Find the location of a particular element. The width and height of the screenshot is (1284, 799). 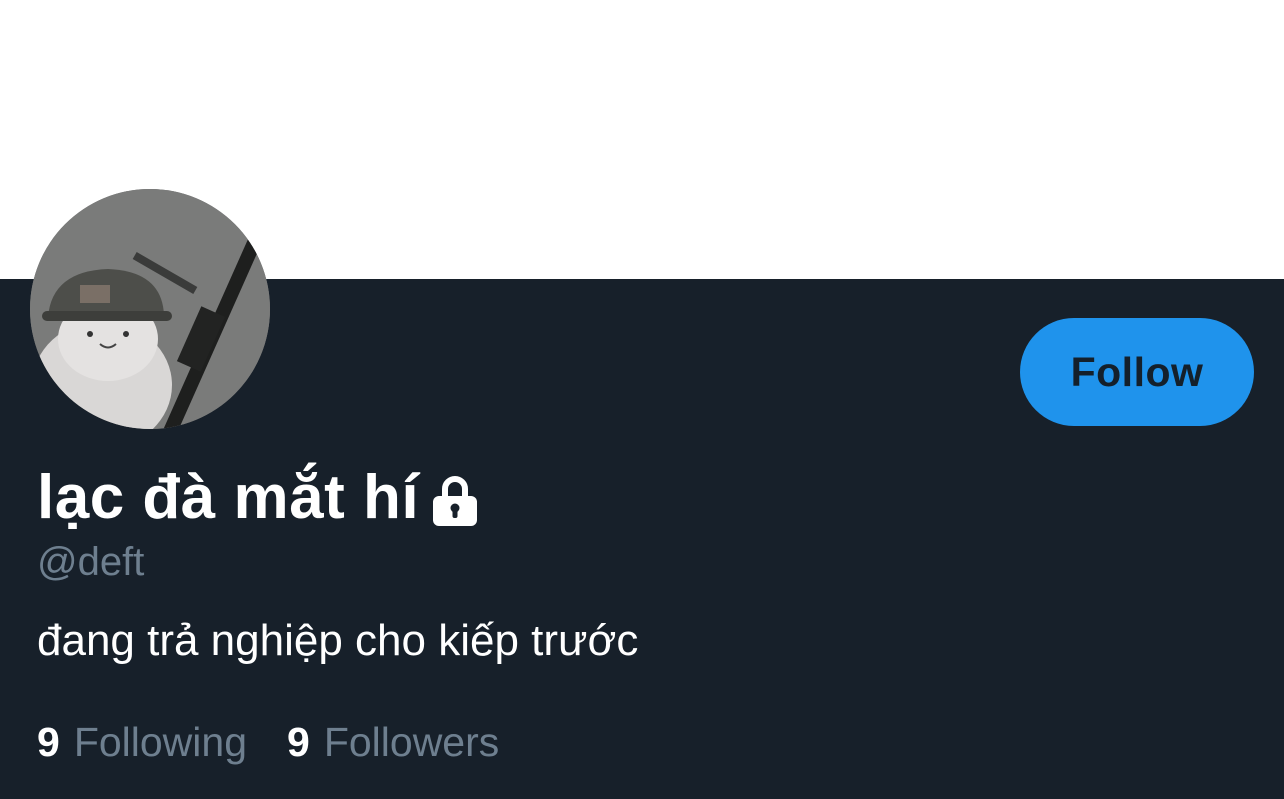

lock-icon is located at coordinates (455, 501).